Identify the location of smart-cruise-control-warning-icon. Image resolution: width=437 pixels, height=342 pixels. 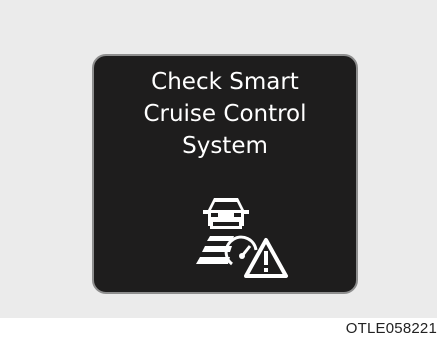
(242, 238).